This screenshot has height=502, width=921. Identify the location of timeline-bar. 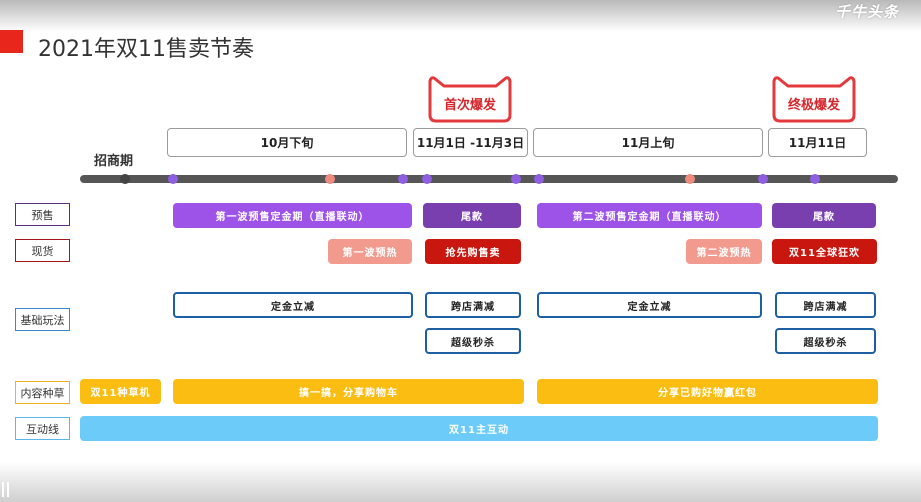
(489, 179).